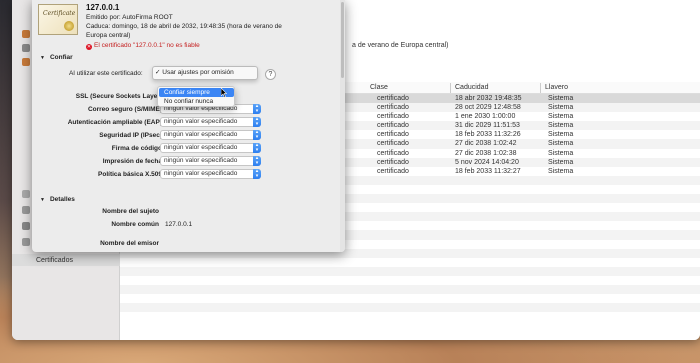 This screenshot has height=363, width=700. I want to click on smime-label: Correo seguro (S/MIME), so click(124, 109).